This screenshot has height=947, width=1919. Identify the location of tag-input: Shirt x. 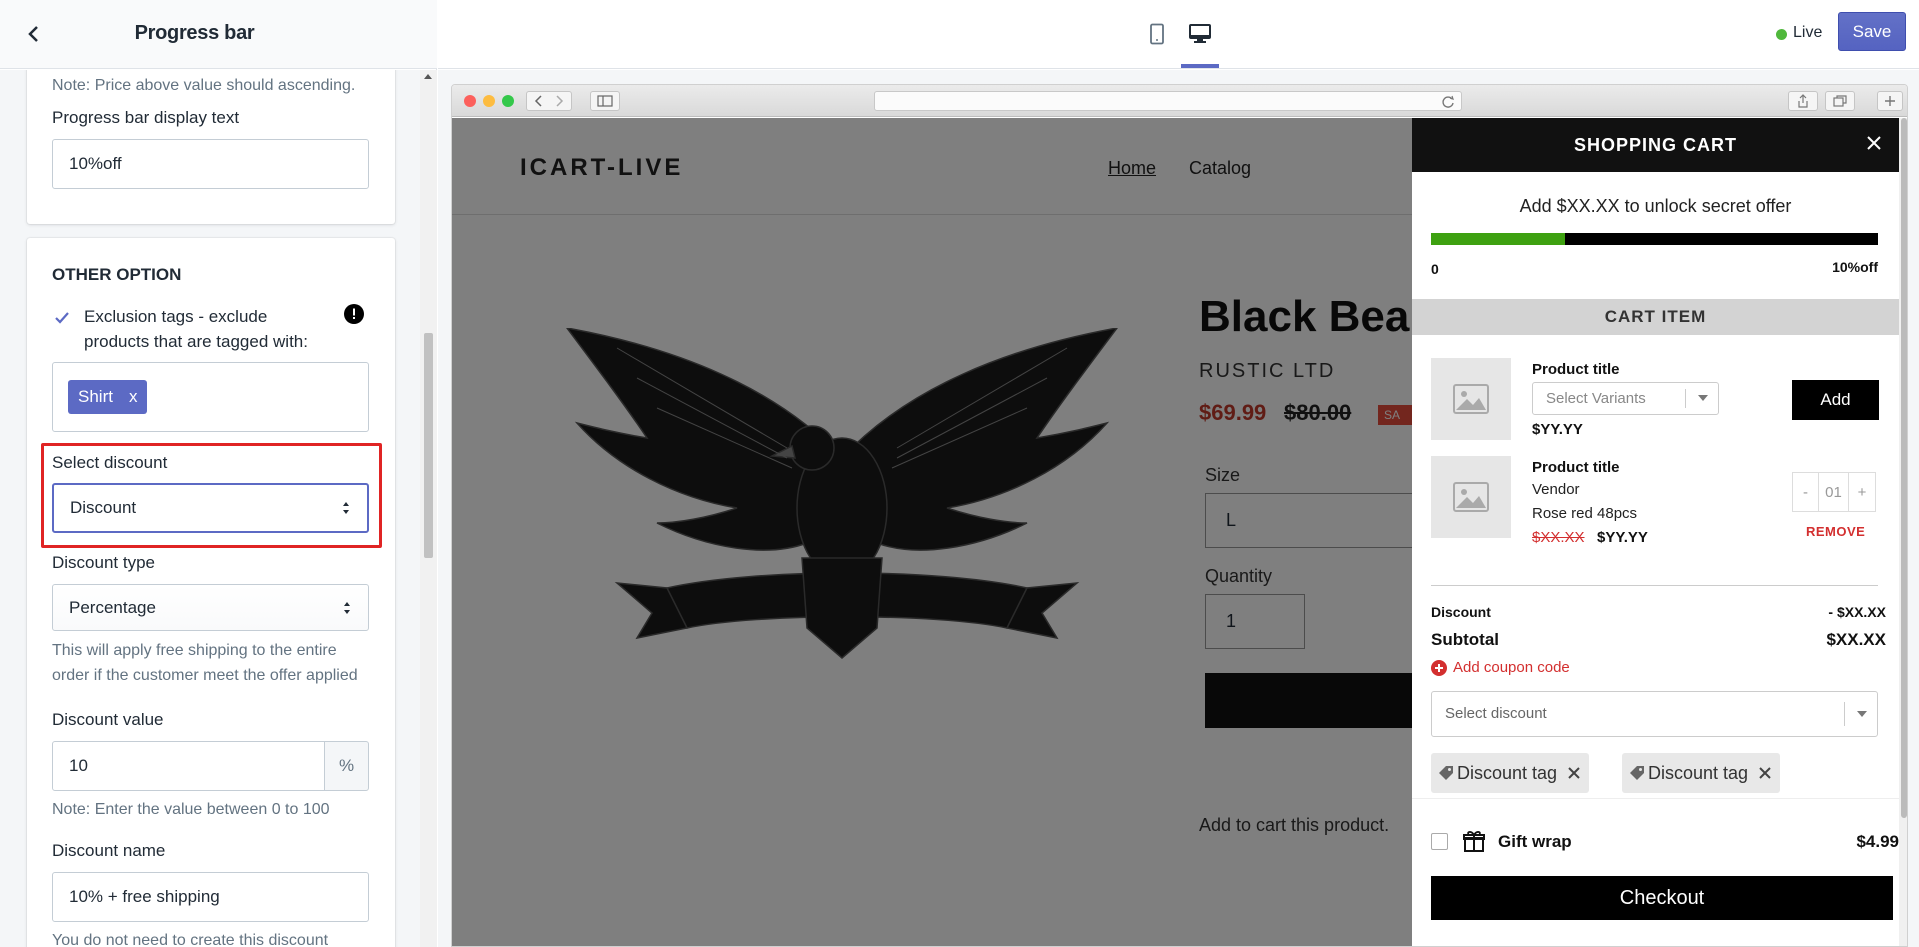
(210, 397).